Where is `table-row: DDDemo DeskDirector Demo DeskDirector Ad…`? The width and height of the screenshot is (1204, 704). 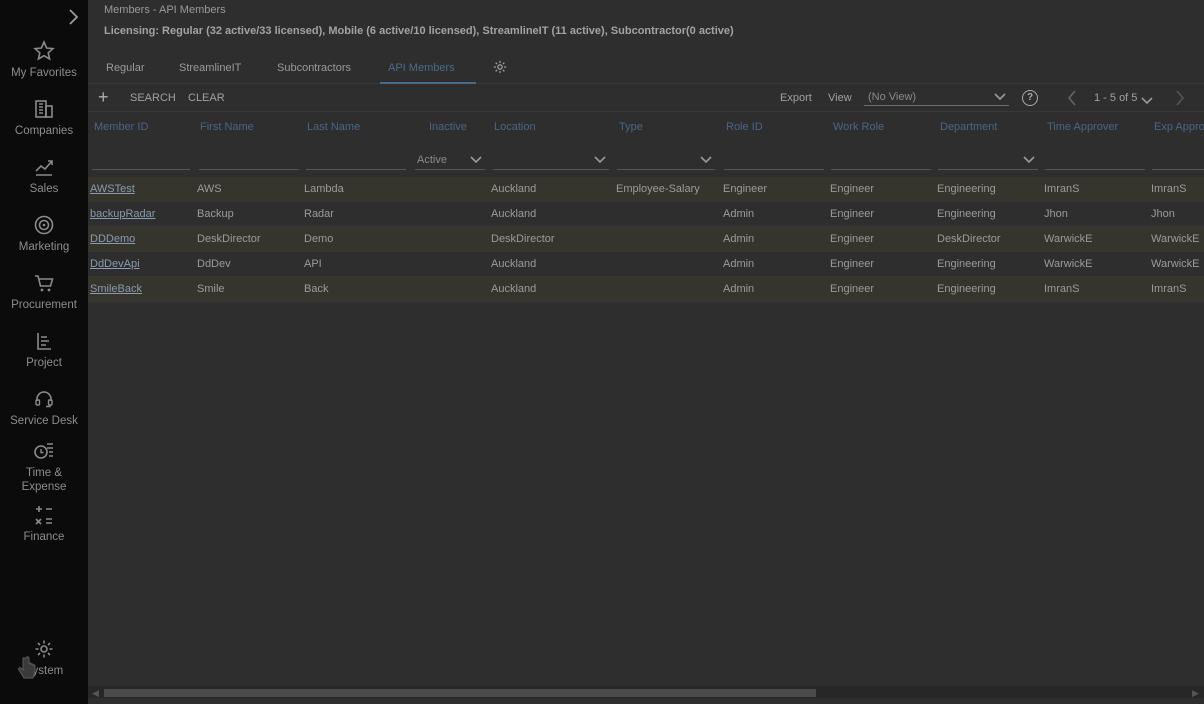 table-row: DDDemo DeskDirector Demo DeskDirector Ad… is located at coordinates (646, 239).